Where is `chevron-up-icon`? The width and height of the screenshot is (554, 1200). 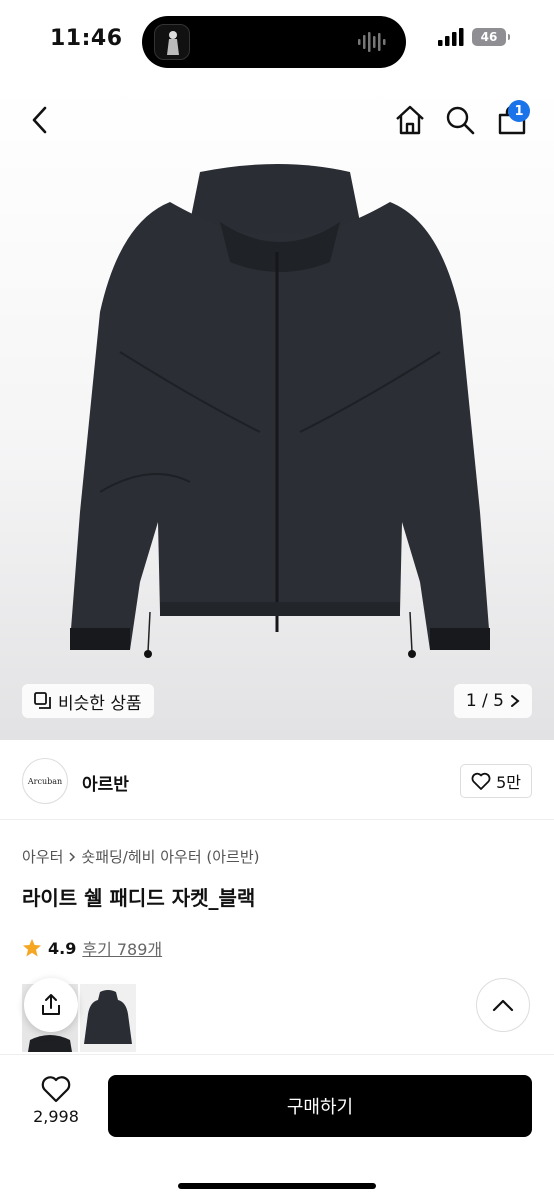 chevron-up-icon is located at coordinates (503, 1005).